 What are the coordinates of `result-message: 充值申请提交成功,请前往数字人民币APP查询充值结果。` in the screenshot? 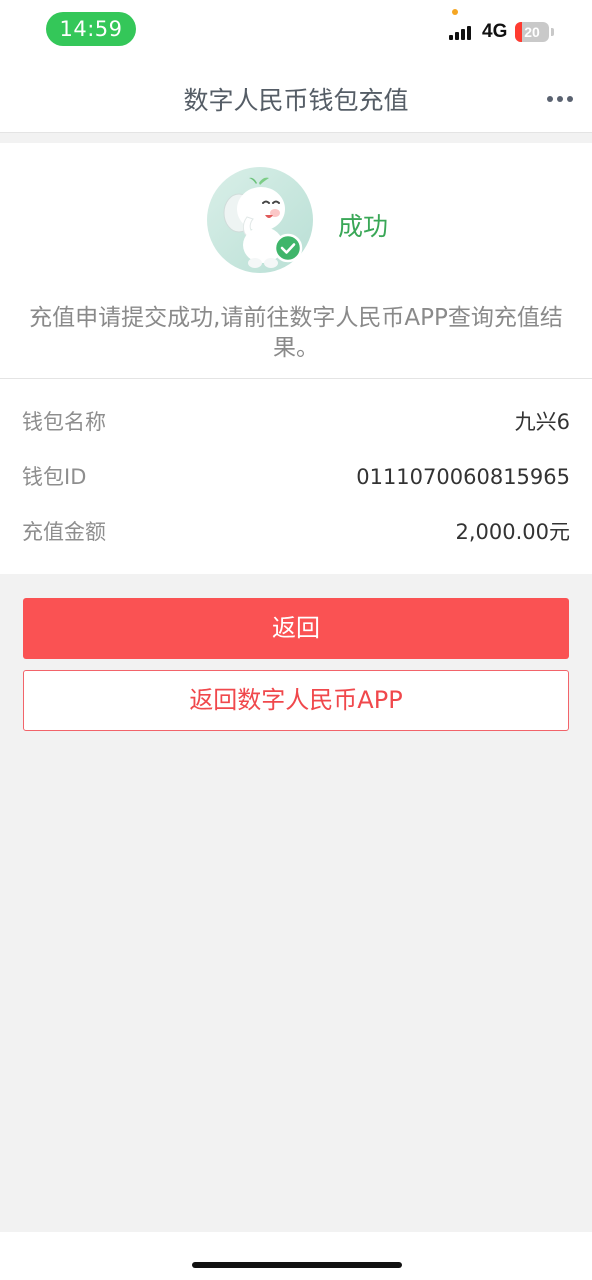 It's located at (296, 333).